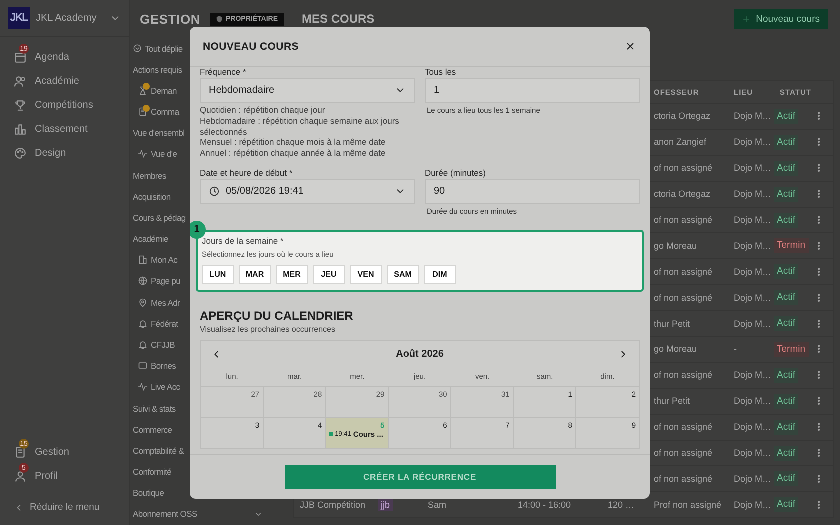 This screenshot has width=840, height=525. I want to click on step-badge: 1, so click(198, 229).